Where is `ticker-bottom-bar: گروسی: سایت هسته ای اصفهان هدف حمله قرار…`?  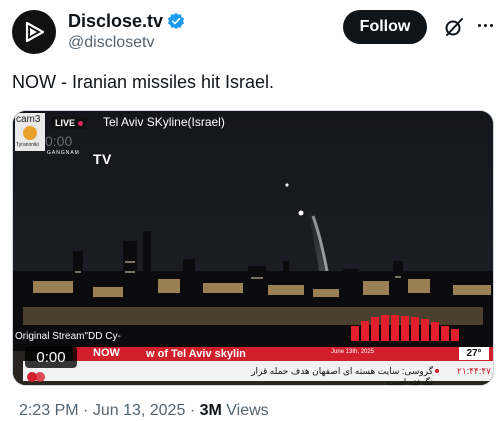
ticker-bottom-bar: گروسی: سایت هسته ای اصفهان هدف حمله قرار… is located at coordinates (258, 373).